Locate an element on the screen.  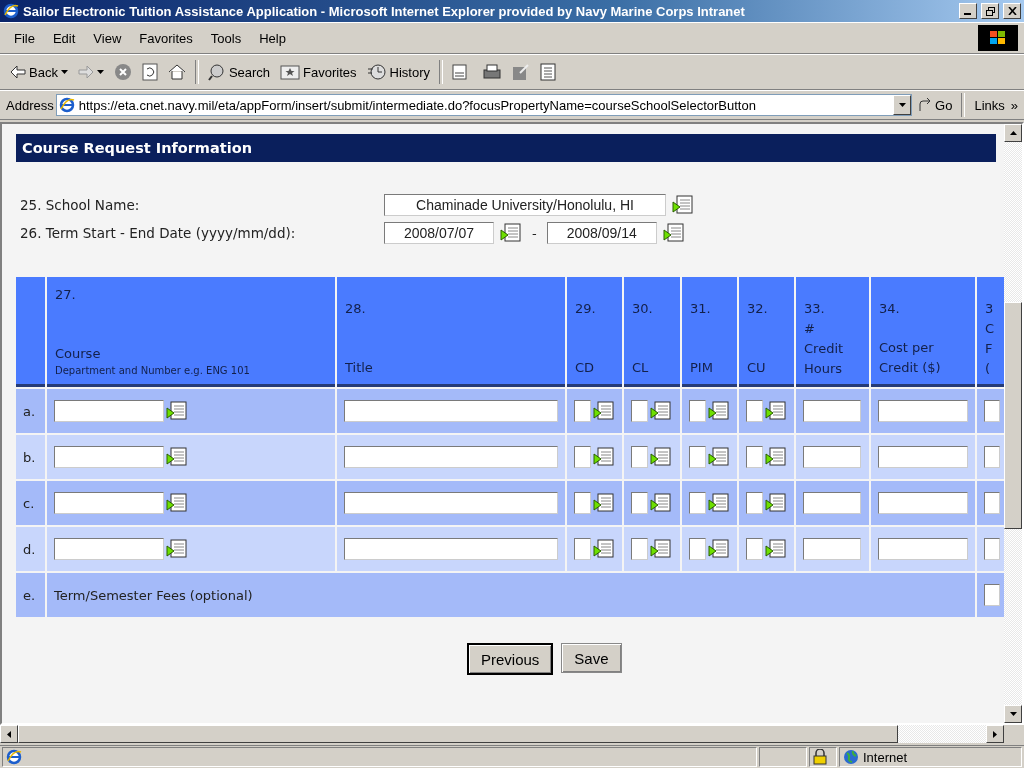
down-arrow-icon is located at coordinates (1013, 714).